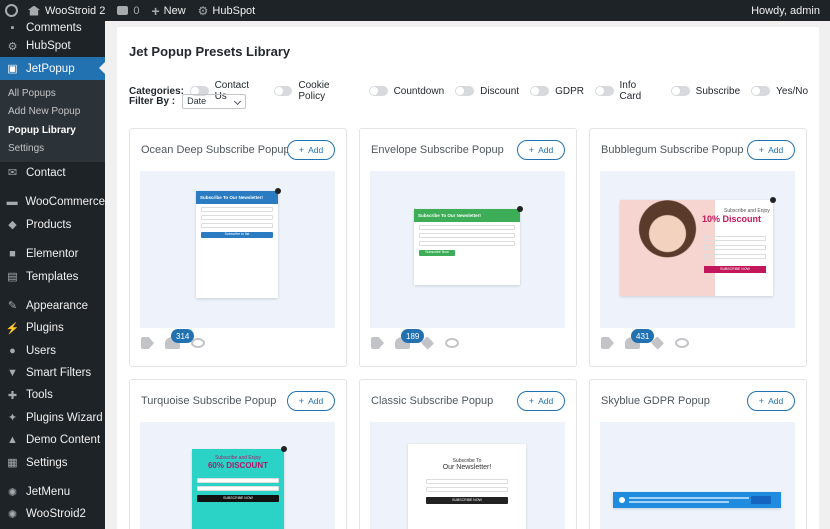 Image resolution: width=830 pixels, height=529 pixels. What do you see at coordinates (180, 339) in the screenshot?
I see `users-icon: 314` at bounding box center [180, 339].